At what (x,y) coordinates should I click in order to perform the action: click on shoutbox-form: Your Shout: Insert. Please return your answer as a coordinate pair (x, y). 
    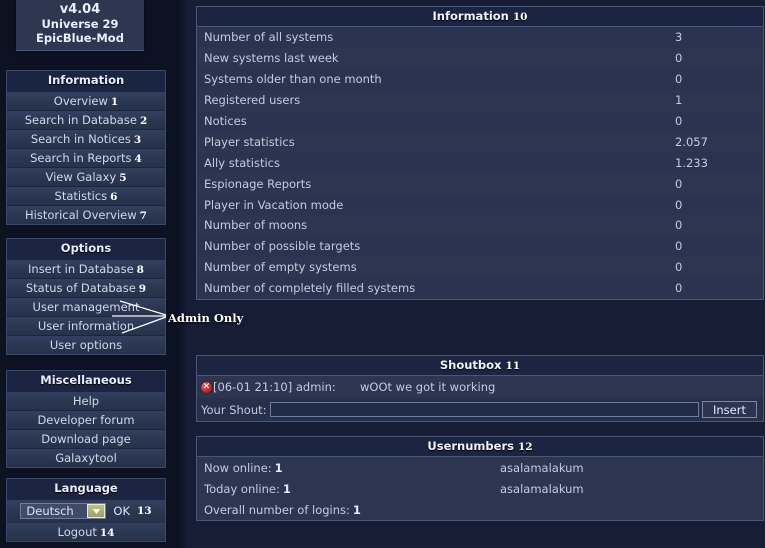
    Looking at the image, I should click on (480, 409).